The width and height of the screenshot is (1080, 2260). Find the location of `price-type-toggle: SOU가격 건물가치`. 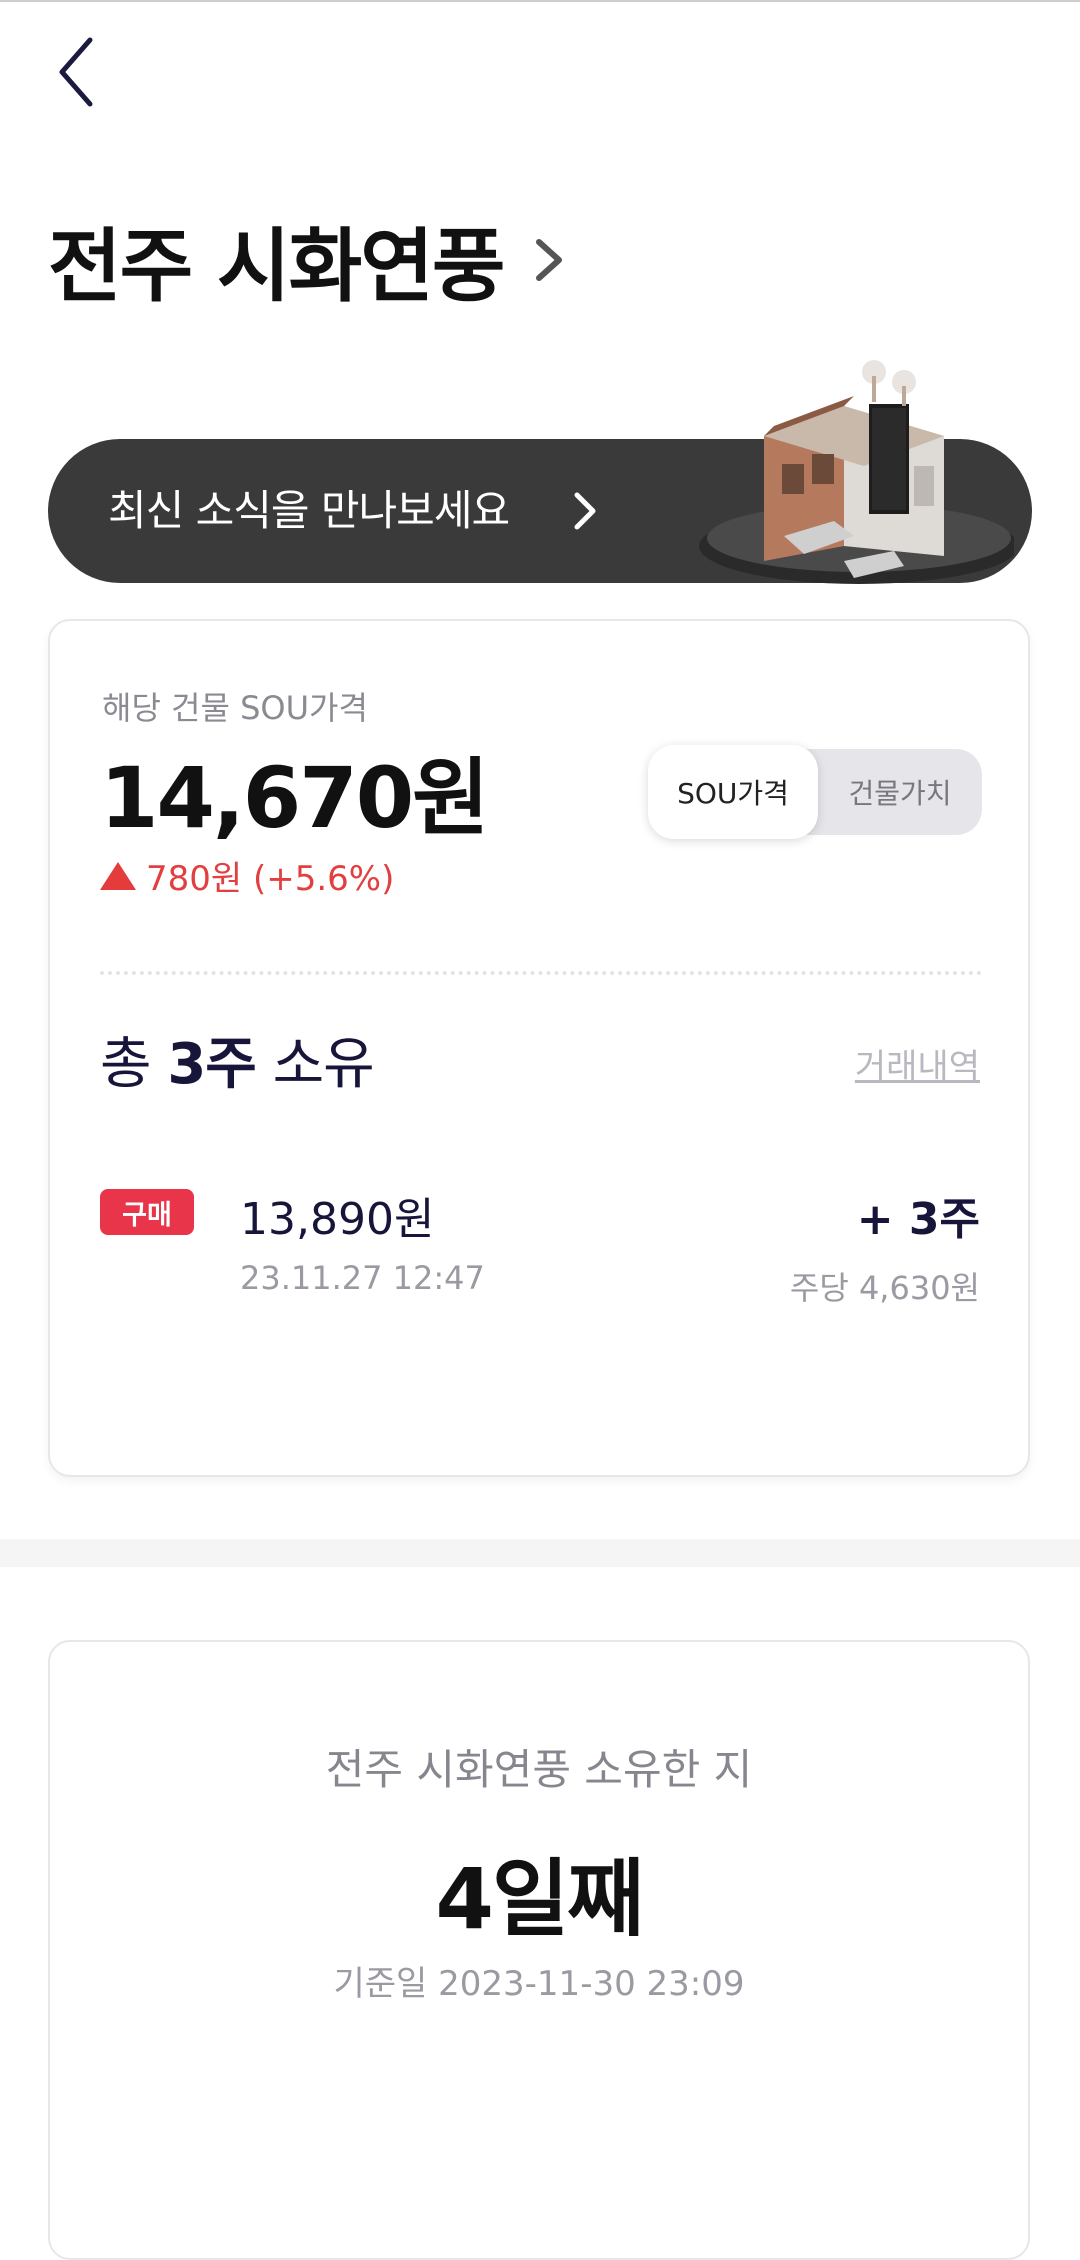

price-type-toggle: SOU가격 건물가치 is located at coordinates (815, 792).